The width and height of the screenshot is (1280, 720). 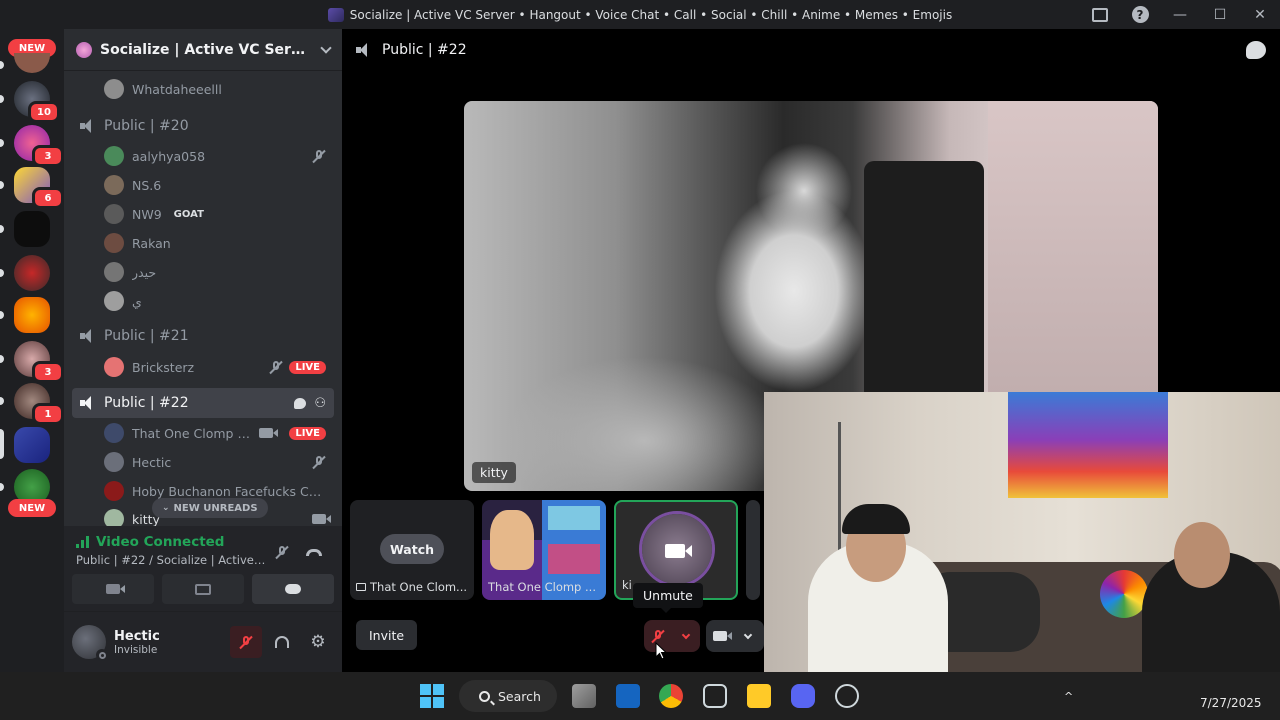 What do you see at coordinates (48, 372) in the screenshot?
I see `mention-badge: 3` at bounding box center [48, 372].